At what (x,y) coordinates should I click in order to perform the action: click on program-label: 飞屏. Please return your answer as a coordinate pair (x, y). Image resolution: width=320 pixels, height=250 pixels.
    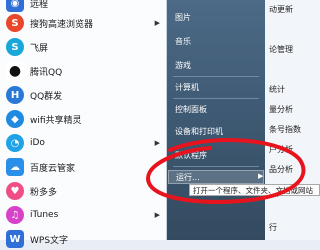
    Looking at the image, I should click on (39, 48).